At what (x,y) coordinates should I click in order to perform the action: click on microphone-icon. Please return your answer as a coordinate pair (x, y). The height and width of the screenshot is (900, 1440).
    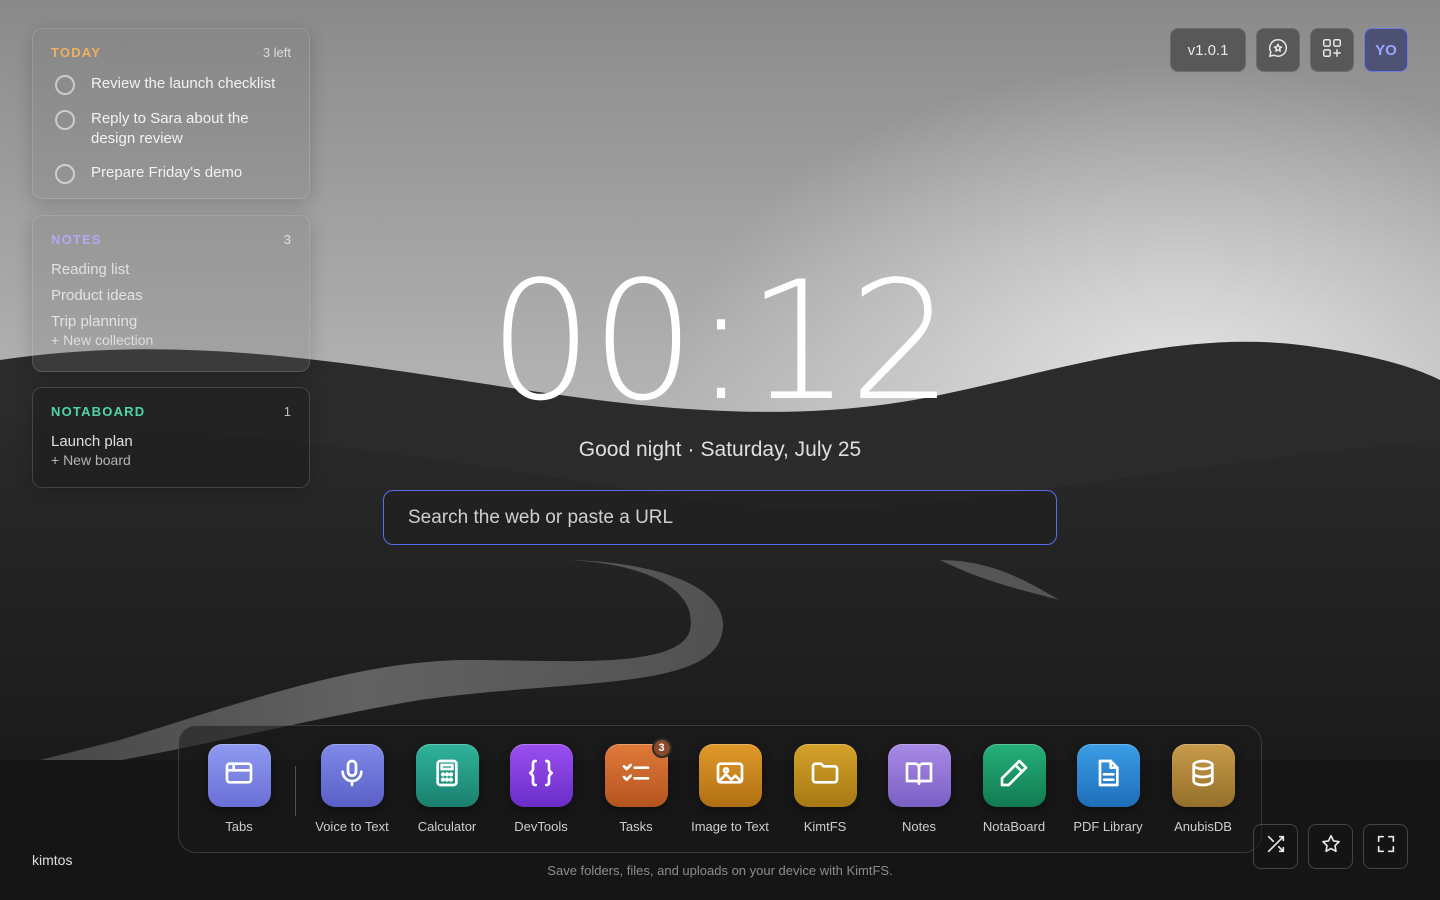
    Looking at the image, I should click on (352, 775).